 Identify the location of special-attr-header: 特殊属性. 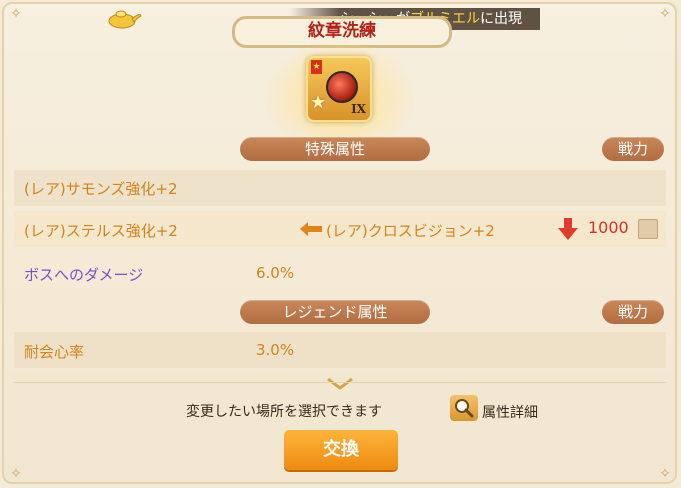
(335, 149).